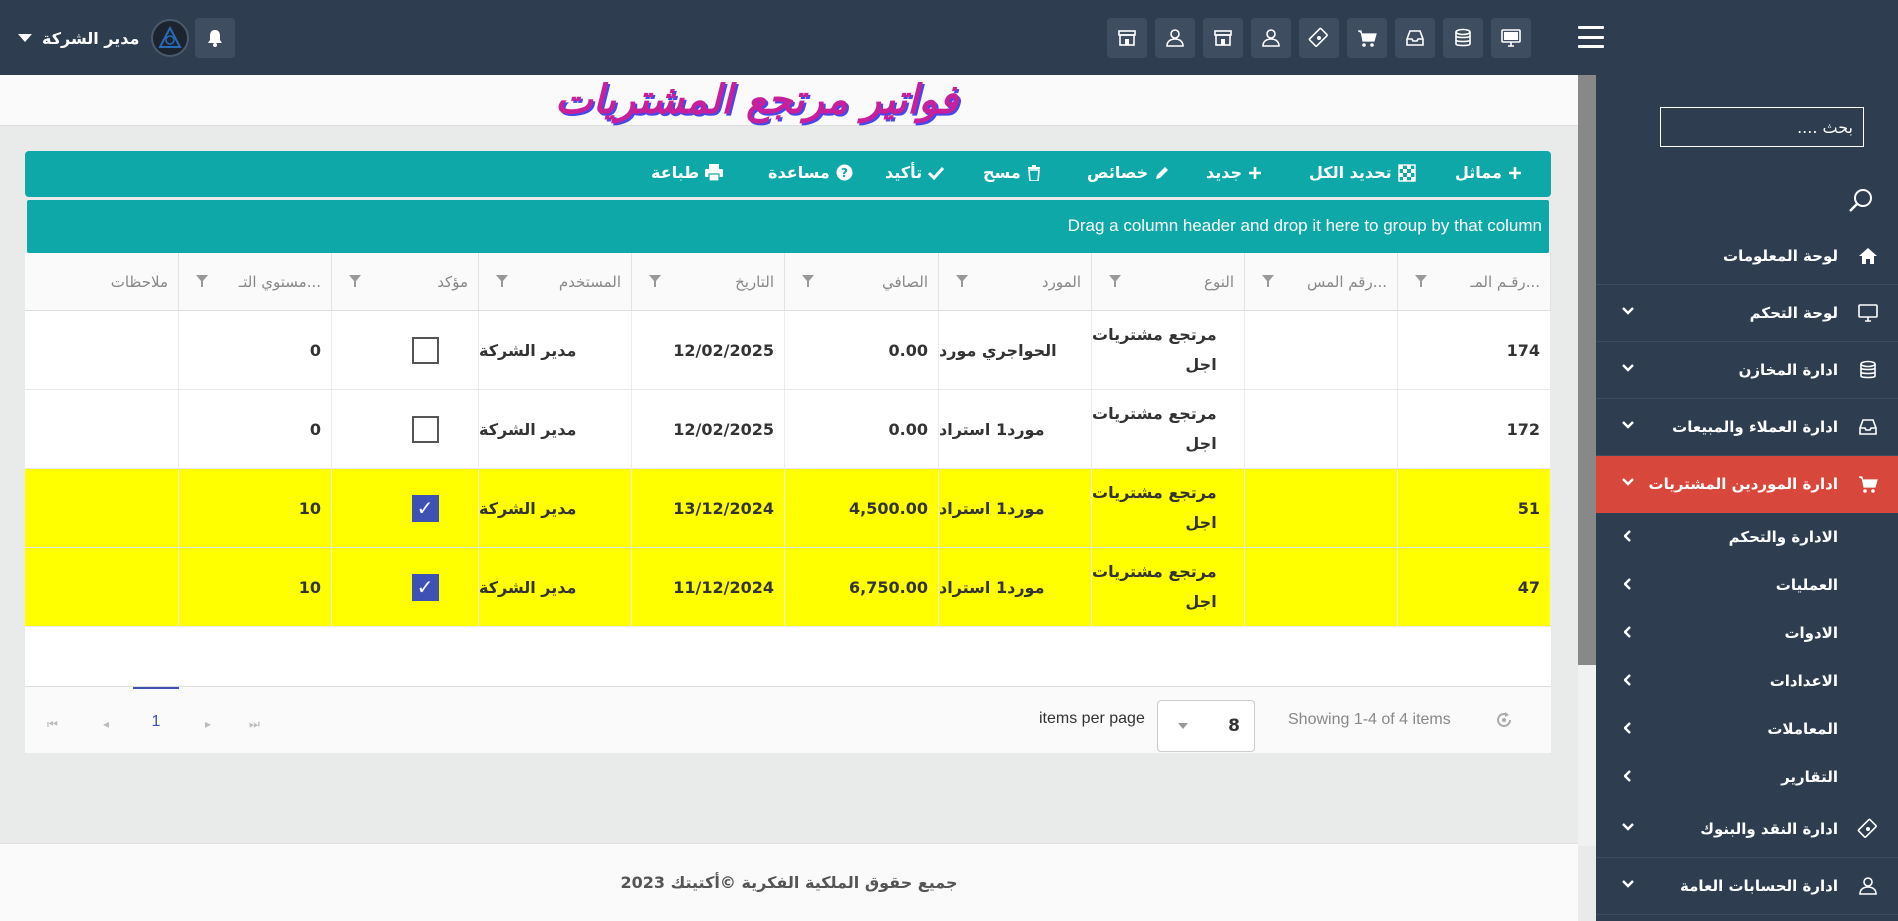  Describe the element at coordinates (862, 587) in the screenshot. I see `col-net-cell: 6,750.00` at that location.